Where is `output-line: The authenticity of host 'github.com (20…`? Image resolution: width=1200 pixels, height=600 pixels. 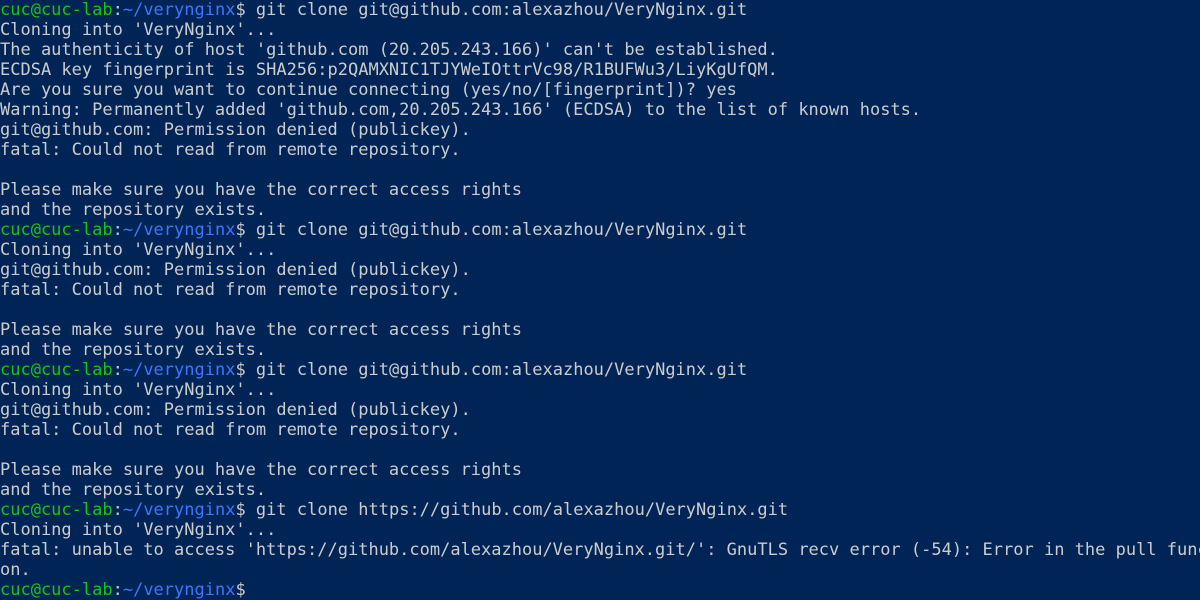 output-line: The authenticity of host 'github.com (20… is located at coordinates (389, 50).